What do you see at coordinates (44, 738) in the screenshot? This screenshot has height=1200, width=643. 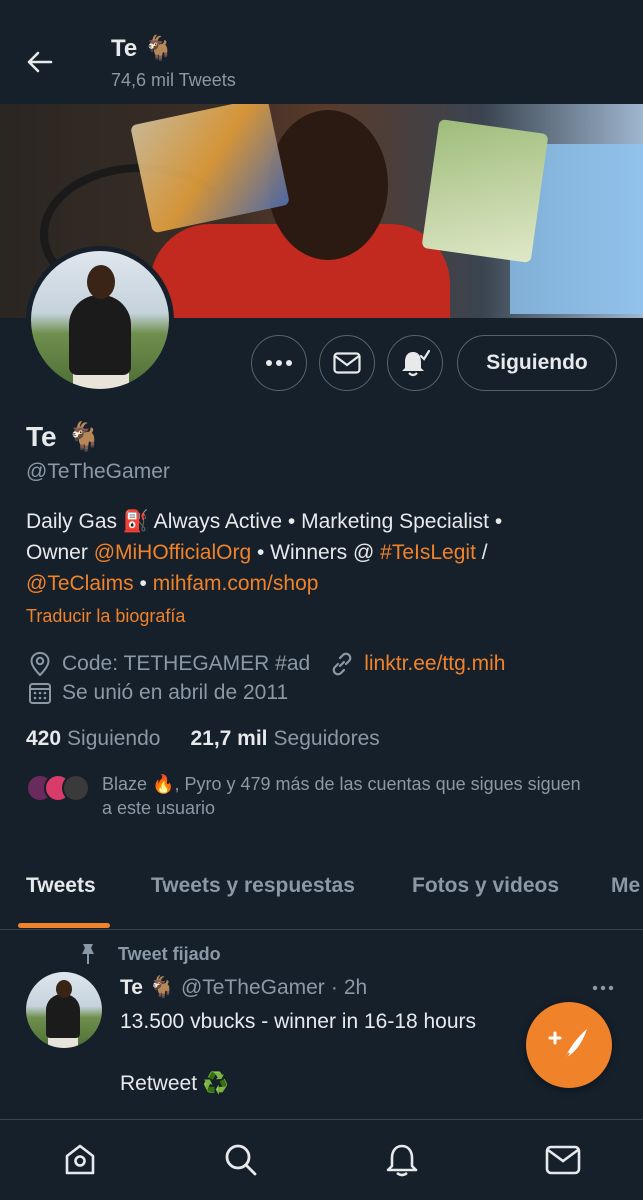 I see `following-count: 420` at bounding box center [44, 738].